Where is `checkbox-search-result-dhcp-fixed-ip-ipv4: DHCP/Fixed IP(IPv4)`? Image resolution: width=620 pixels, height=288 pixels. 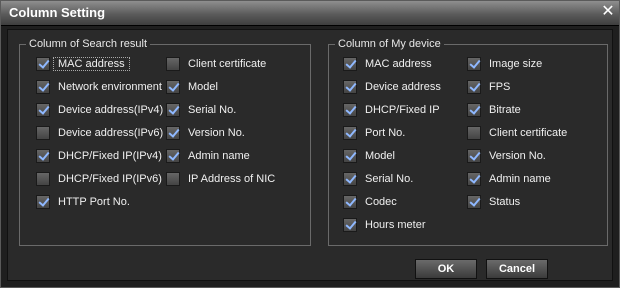 checkbox-search-result-dhcp-fixed-ip-ipv4: DHCP/Fixed IP(IPv4) is located at coordinates (99, 156).